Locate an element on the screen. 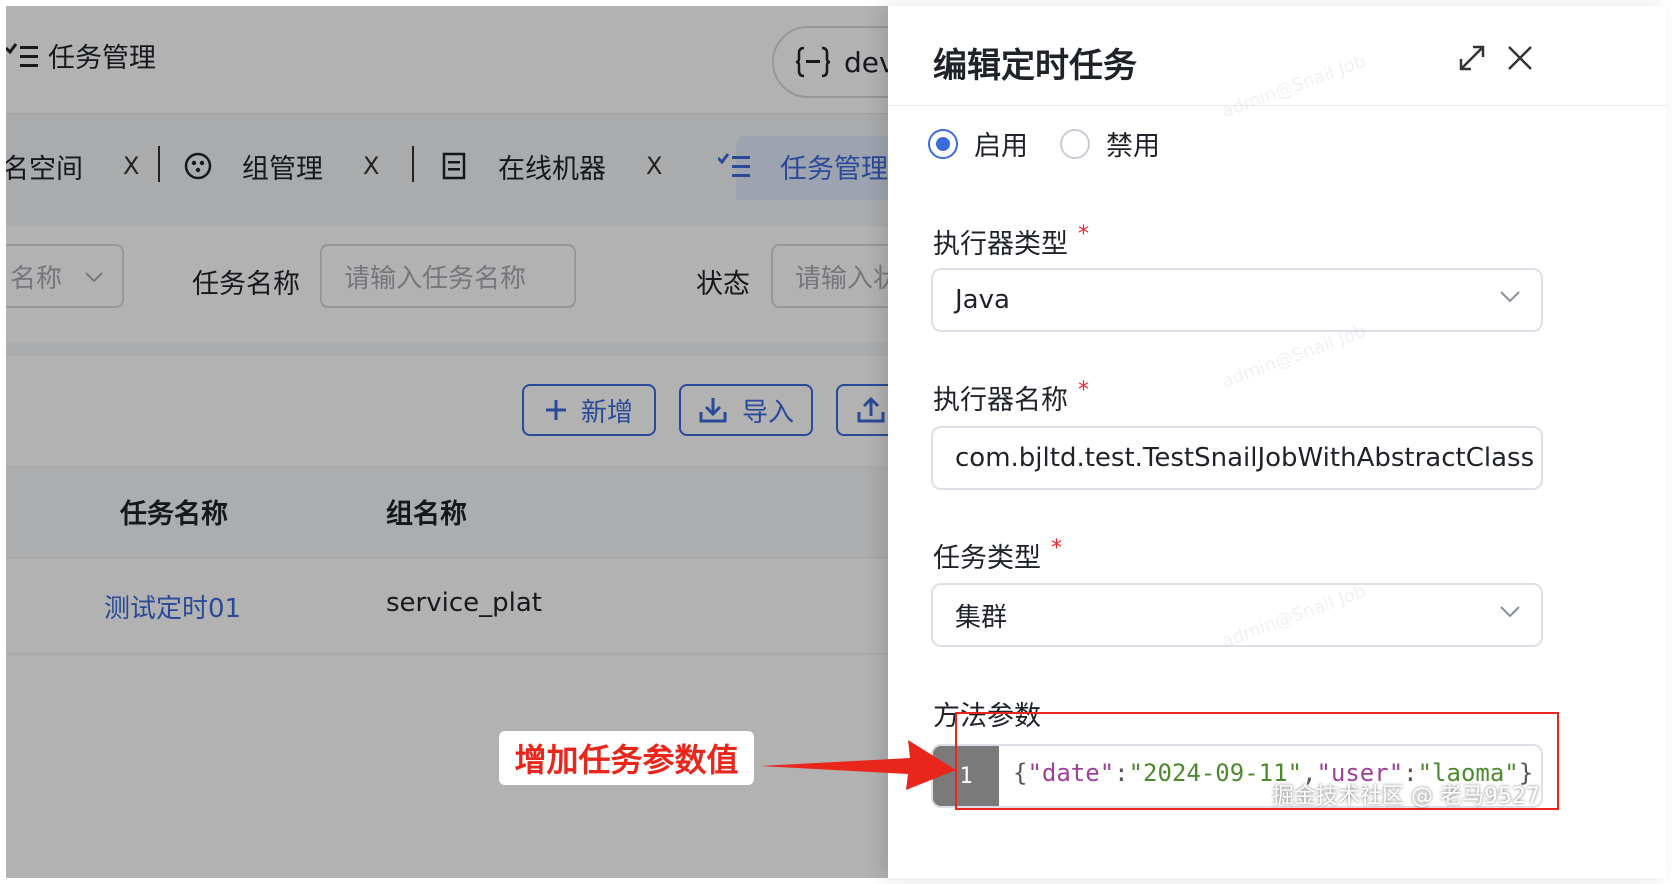 The width and height of the screenshot is (1672, 884). status-radio-disabled: 禁用 is located at coordinates (1110, 143).